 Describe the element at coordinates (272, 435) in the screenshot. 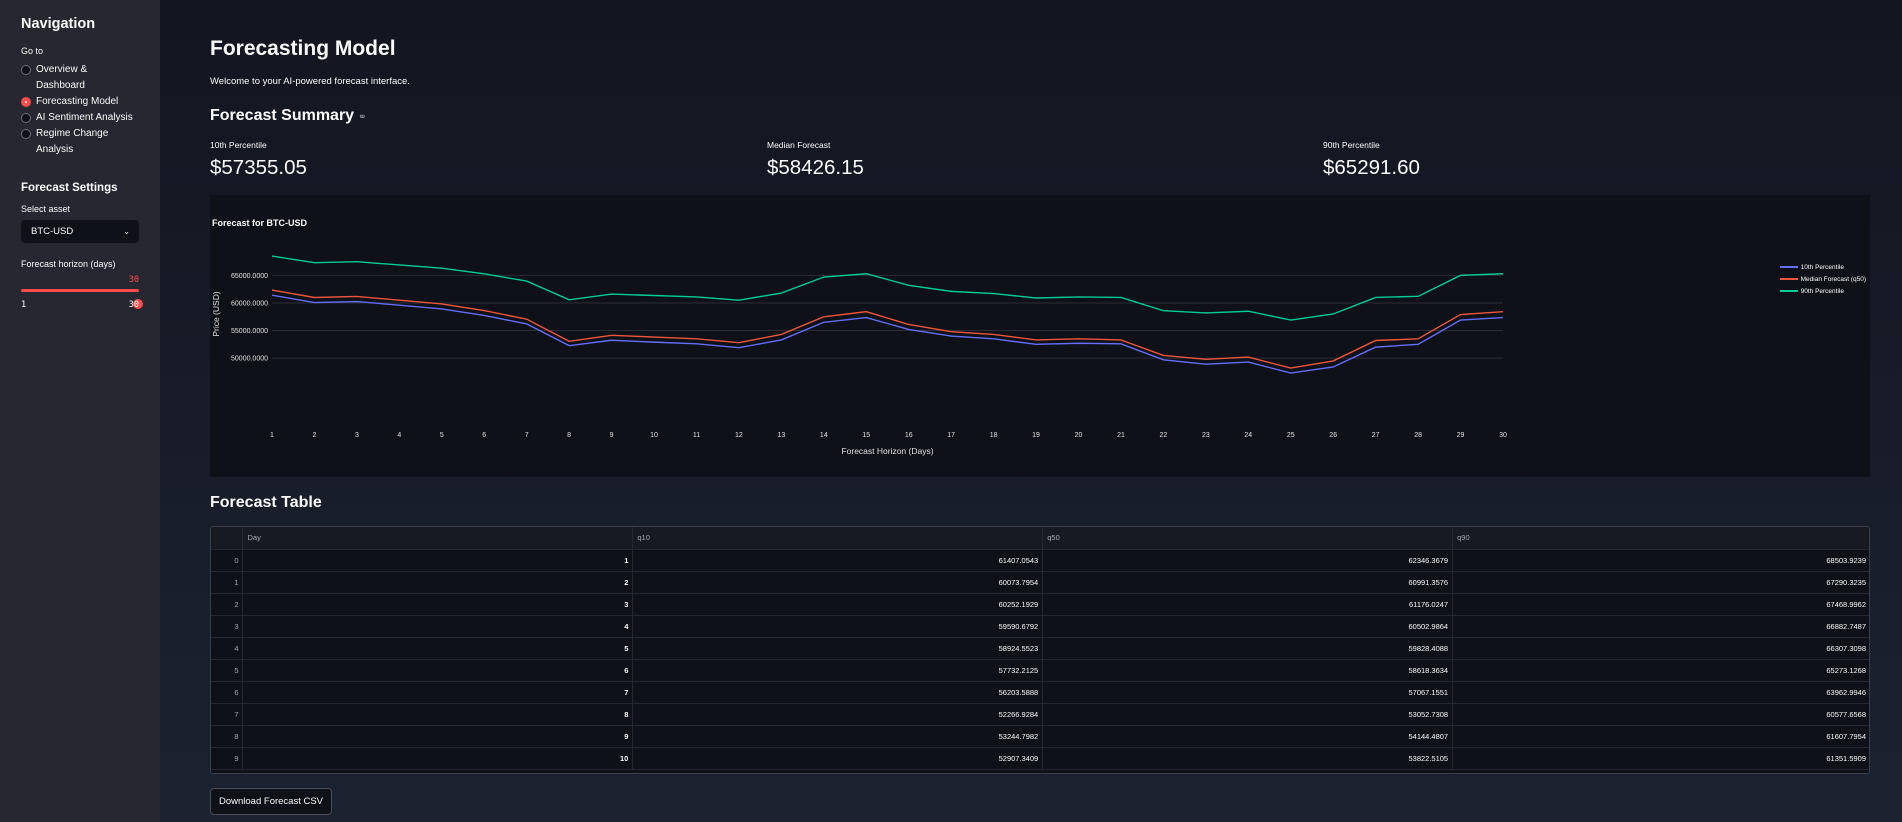

I see `x-tick-label: 1` at that location.